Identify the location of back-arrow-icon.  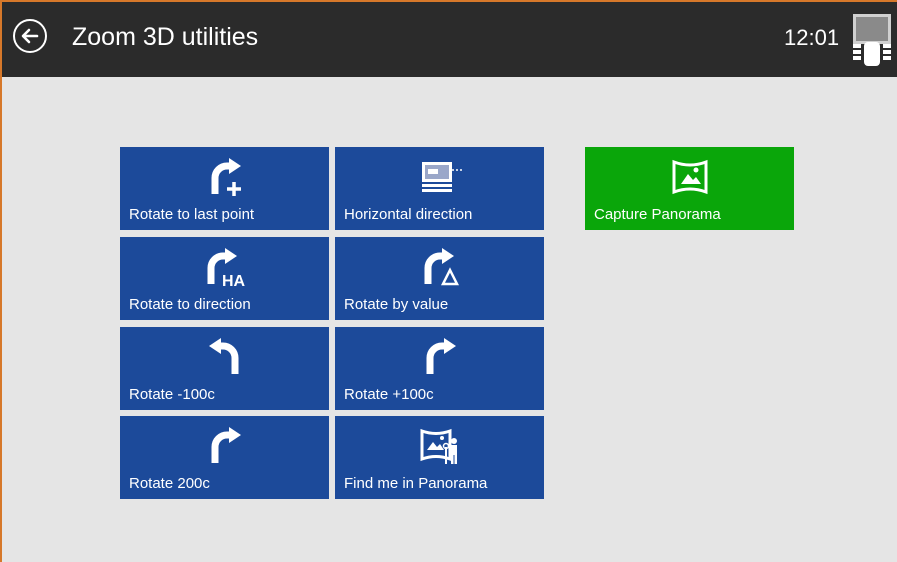
(30, 36).